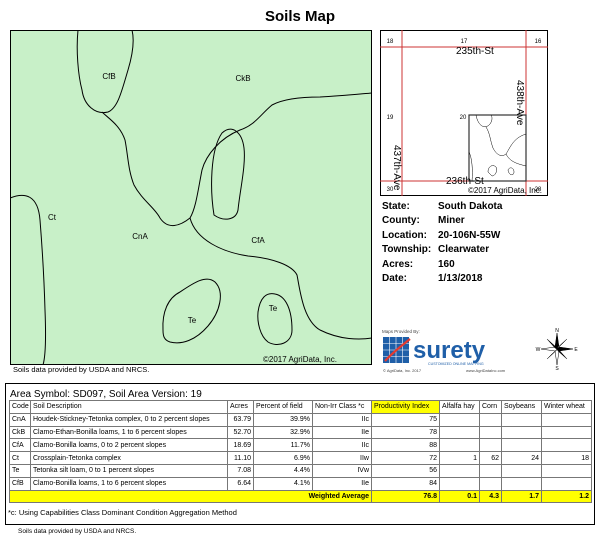  Describe the element at coordinates (299, 16) in the screenshot. I see `page-title: Soils Map` at that location.